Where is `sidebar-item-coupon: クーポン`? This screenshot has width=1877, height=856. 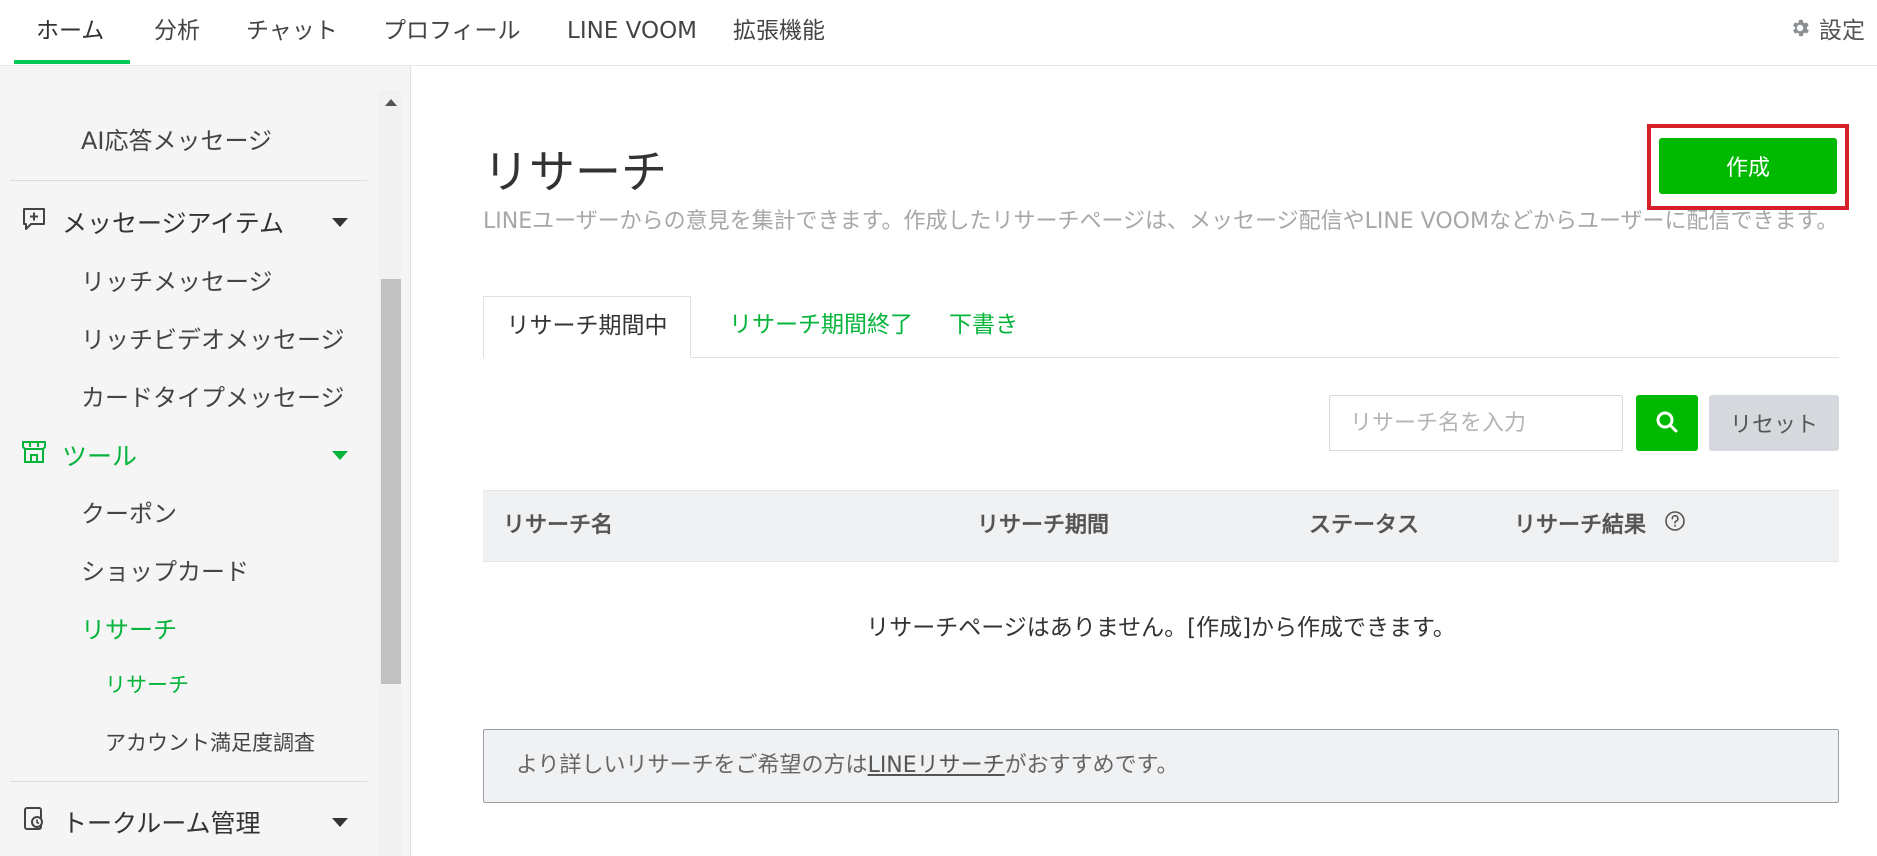
sidebar-item-coupon: クーポン is located at coordinates (129, 511).